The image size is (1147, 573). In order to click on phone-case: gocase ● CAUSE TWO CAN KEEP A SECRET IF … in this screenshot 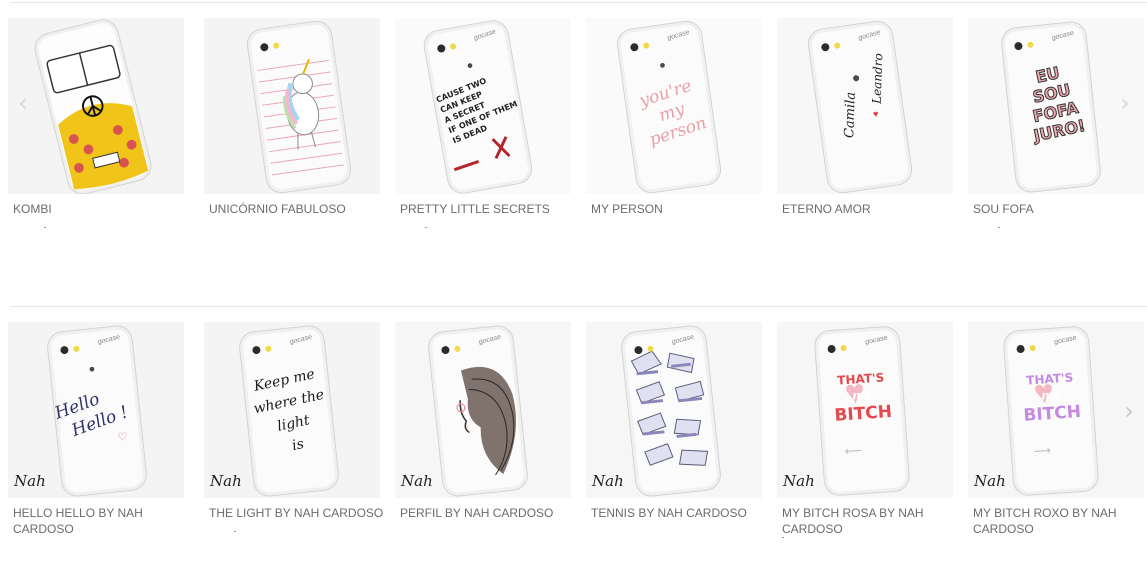, I will do `click(478, 106)`.